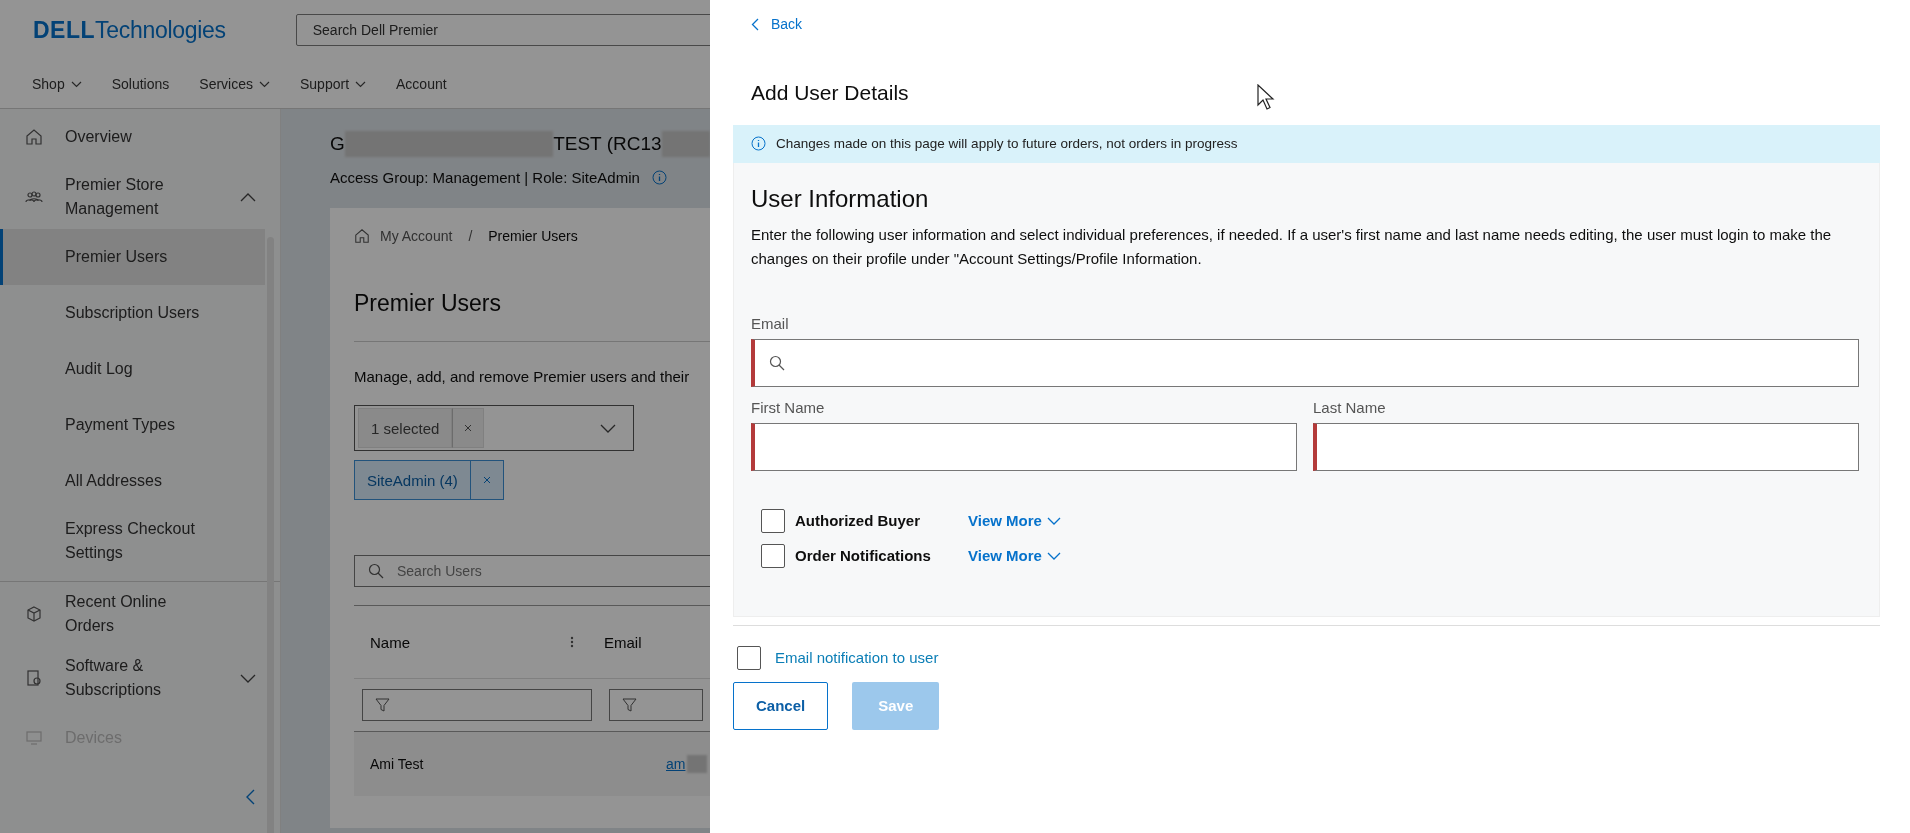  What do you see at coordinates (863, 555) in the screenshot?
I see `checkbox-label: Order Notifications` at bounding box center [863, 555].